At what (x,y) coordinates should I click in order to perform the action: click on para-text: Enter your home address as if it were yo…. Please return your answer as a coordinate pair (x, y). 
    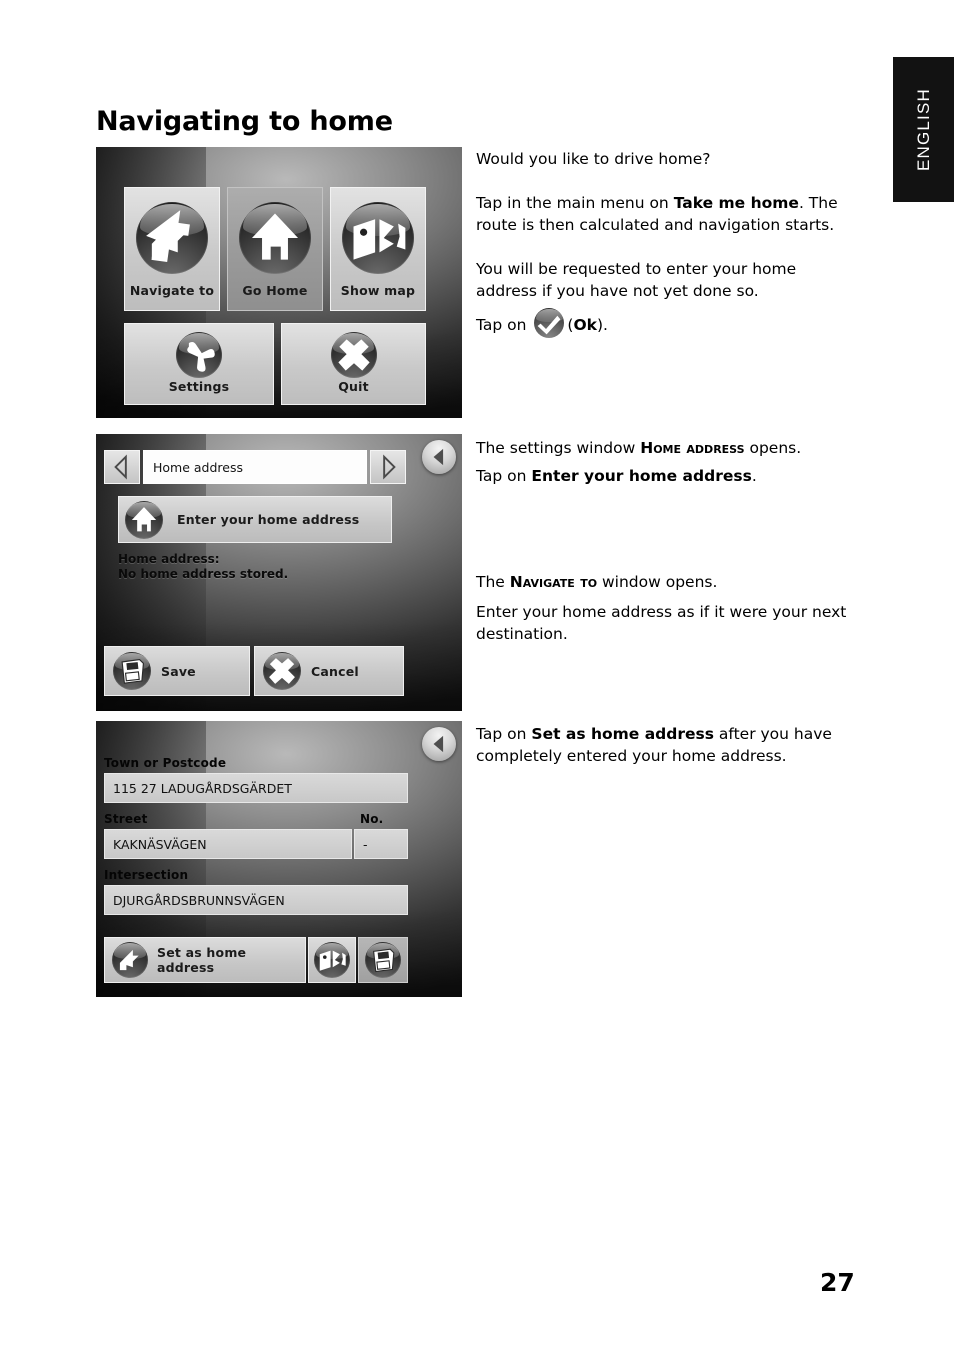
    Looking at the image, I should click on (661, 623).